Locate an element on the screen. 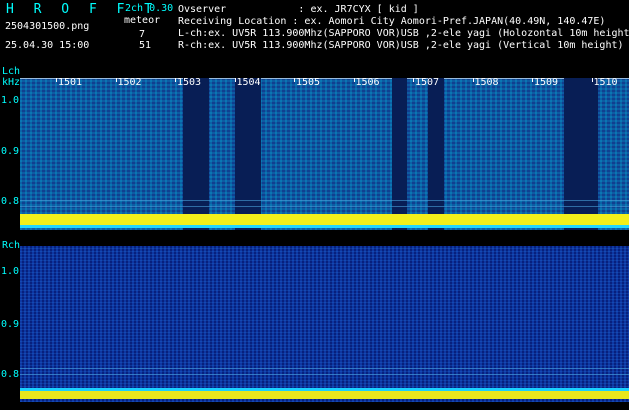 The image size is (629, 410). minute-label: 1505 is located at coordinates (308, 83).